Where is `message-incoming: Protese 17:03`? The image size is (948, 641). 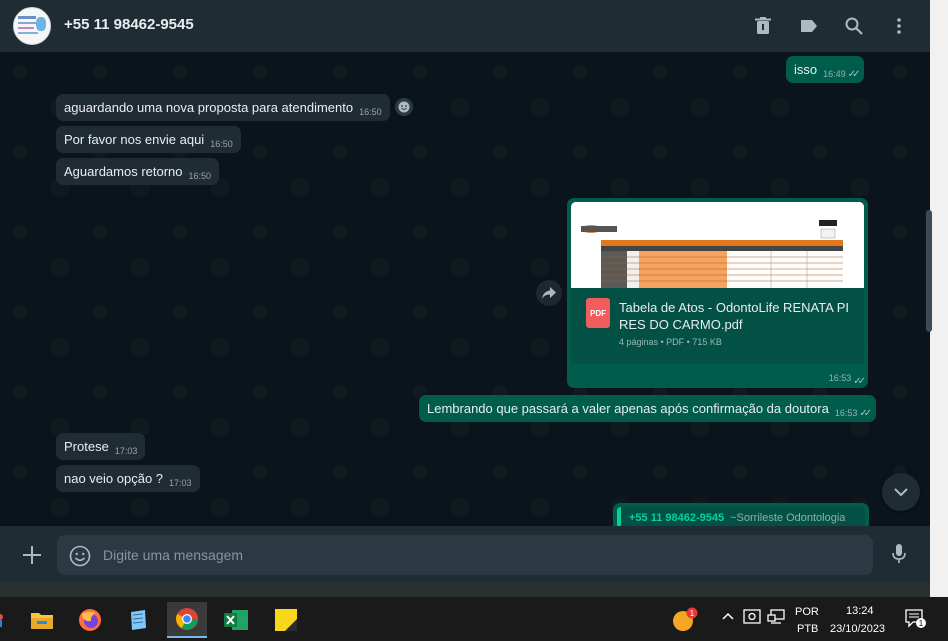
message-incoming: Protese 17:03 is located at coordinates (101, 446).